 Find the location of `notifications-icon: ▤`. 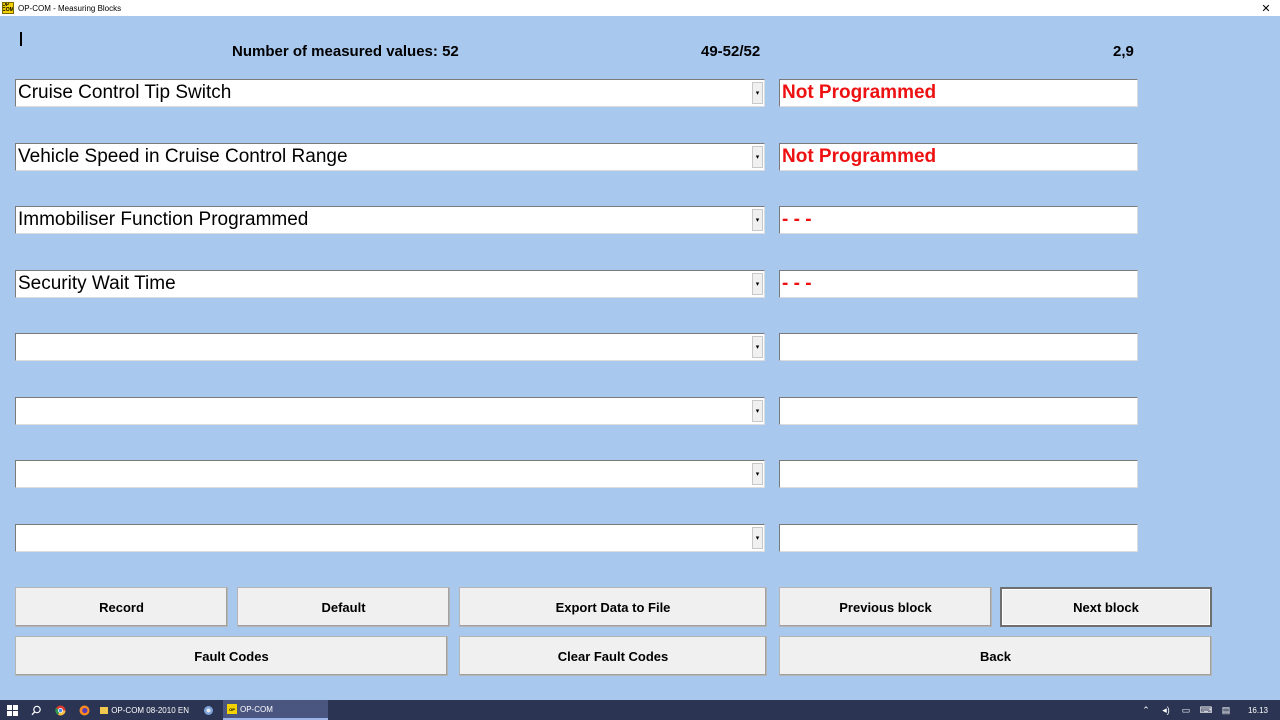

notifications-icon: ▤ is located at coordinates (1226, 710).